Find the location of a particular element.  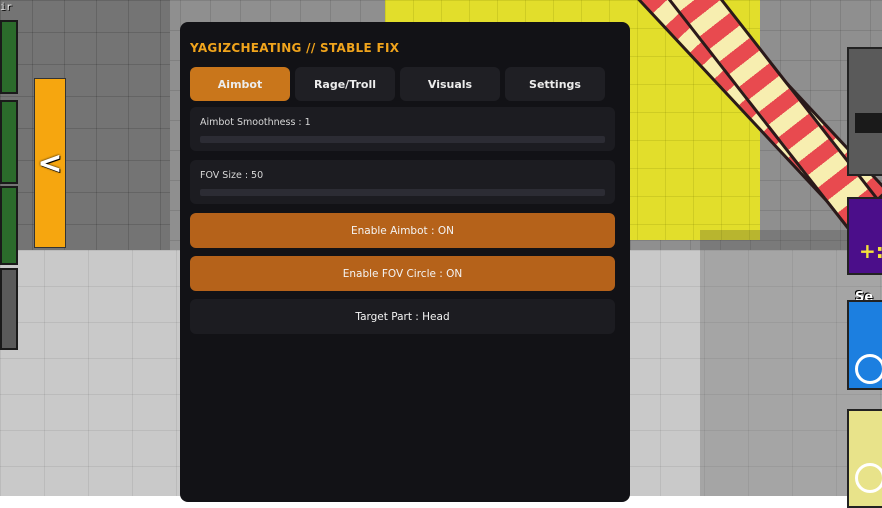

collapse-tab-arrow: < is located at coordinates (50, 163).